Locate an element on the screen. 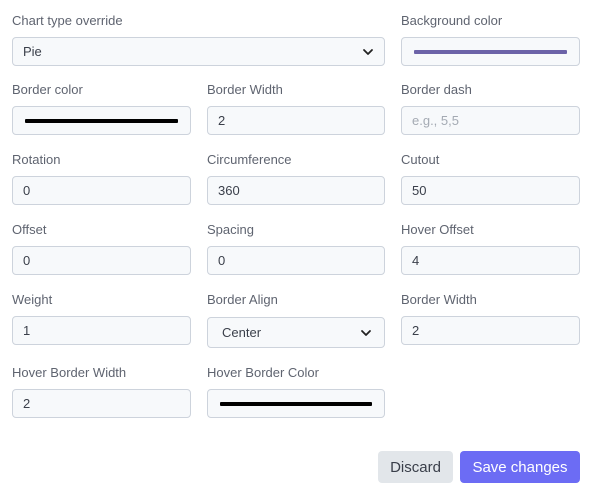 Image resolution: width=590 pixels, height=491 pixels. border-width-label: Border Width is located at coordinates (245, 89).